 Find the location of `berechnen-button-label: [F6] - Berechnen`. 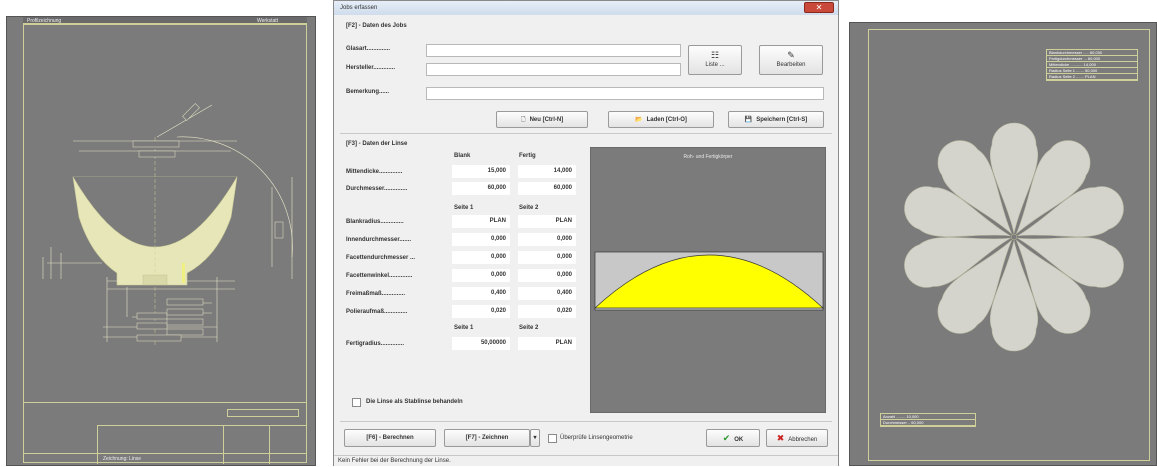

berechnen-button-label: [F6] - Berechnen is located at coordinates (390, 438).